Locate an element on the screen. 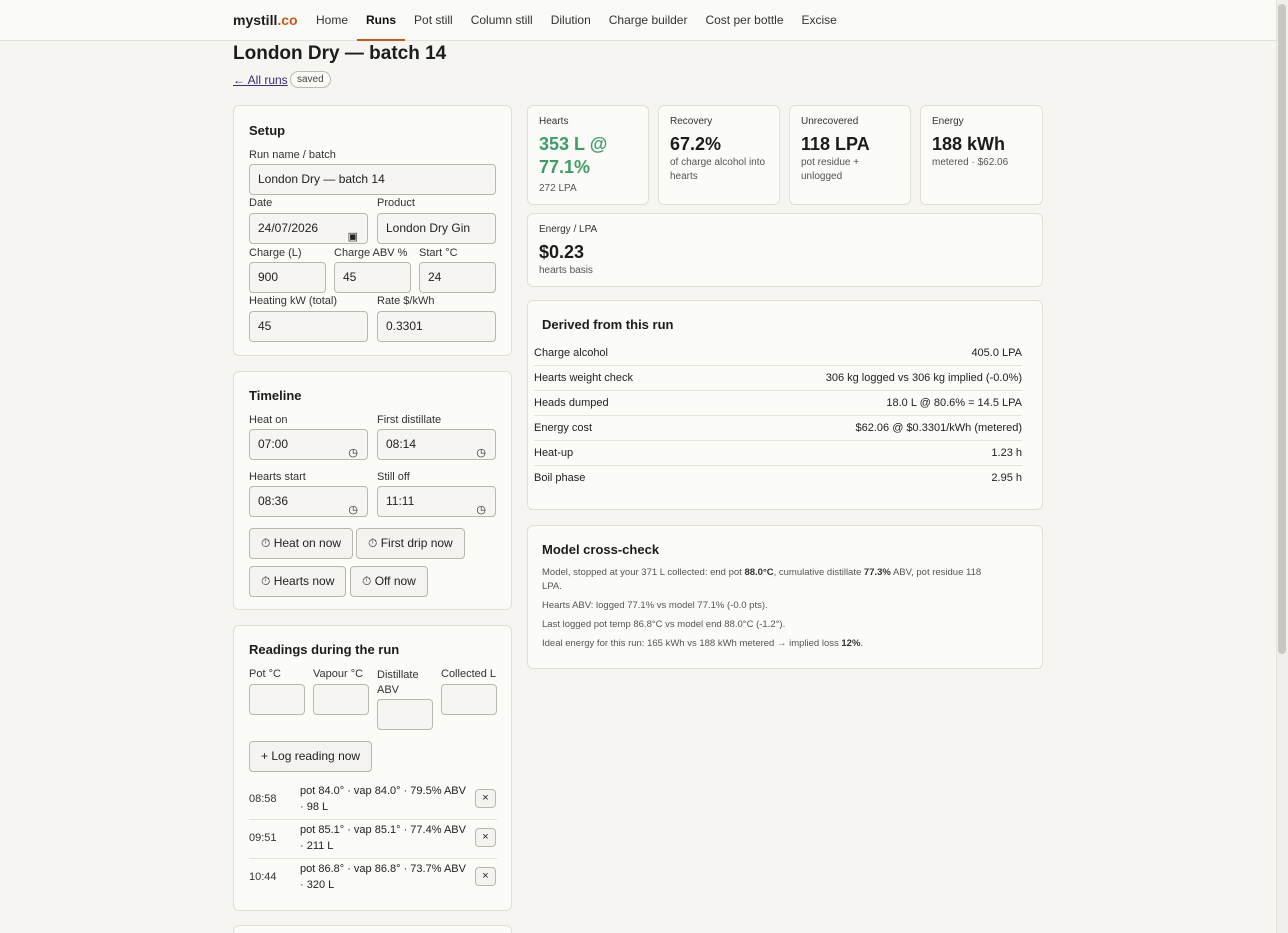  energy-stat-value: 188 kWh is located at coordinates (969, 144).